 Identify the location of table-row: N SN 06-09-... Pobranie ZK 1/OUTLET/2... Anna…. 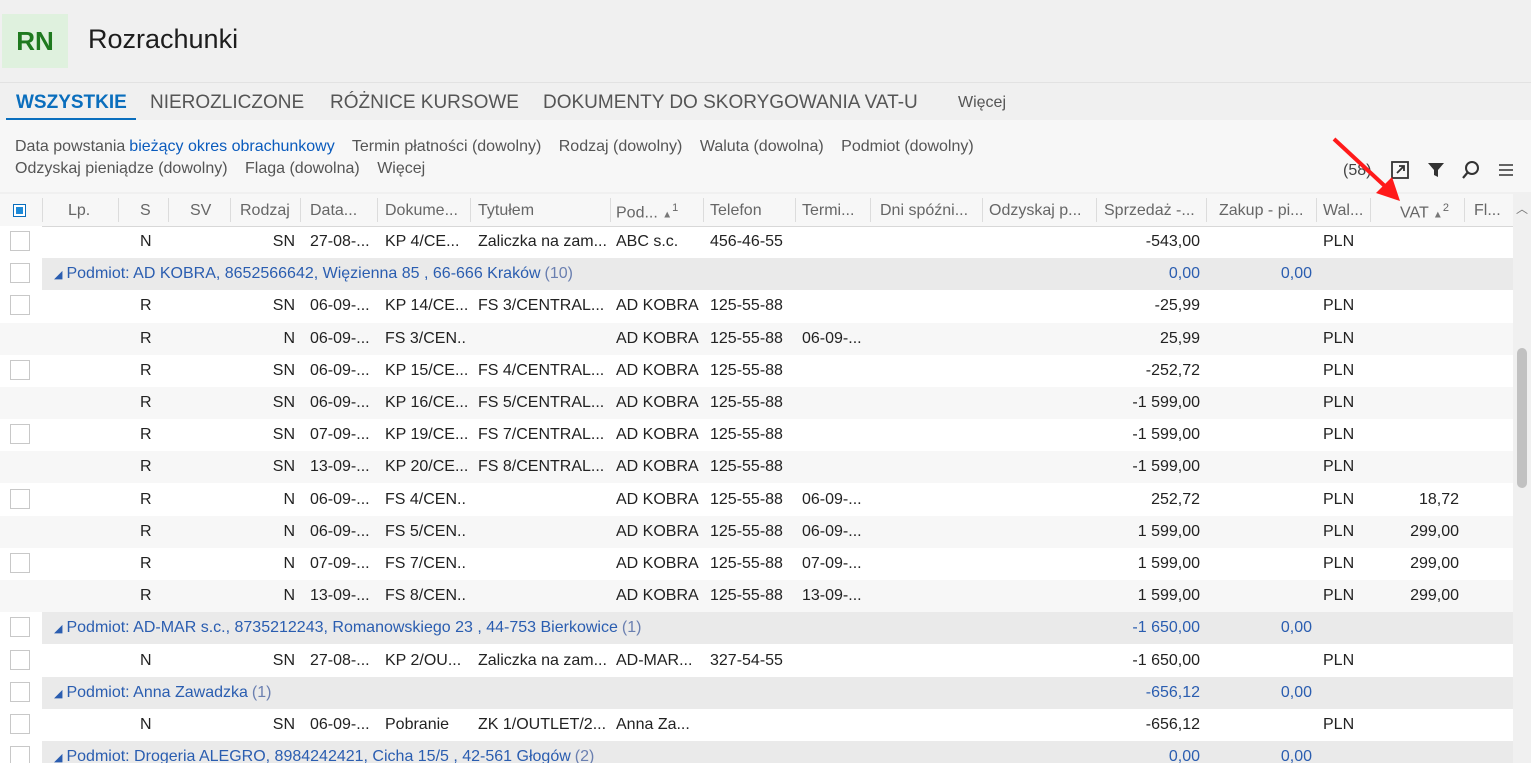
(756, 725).